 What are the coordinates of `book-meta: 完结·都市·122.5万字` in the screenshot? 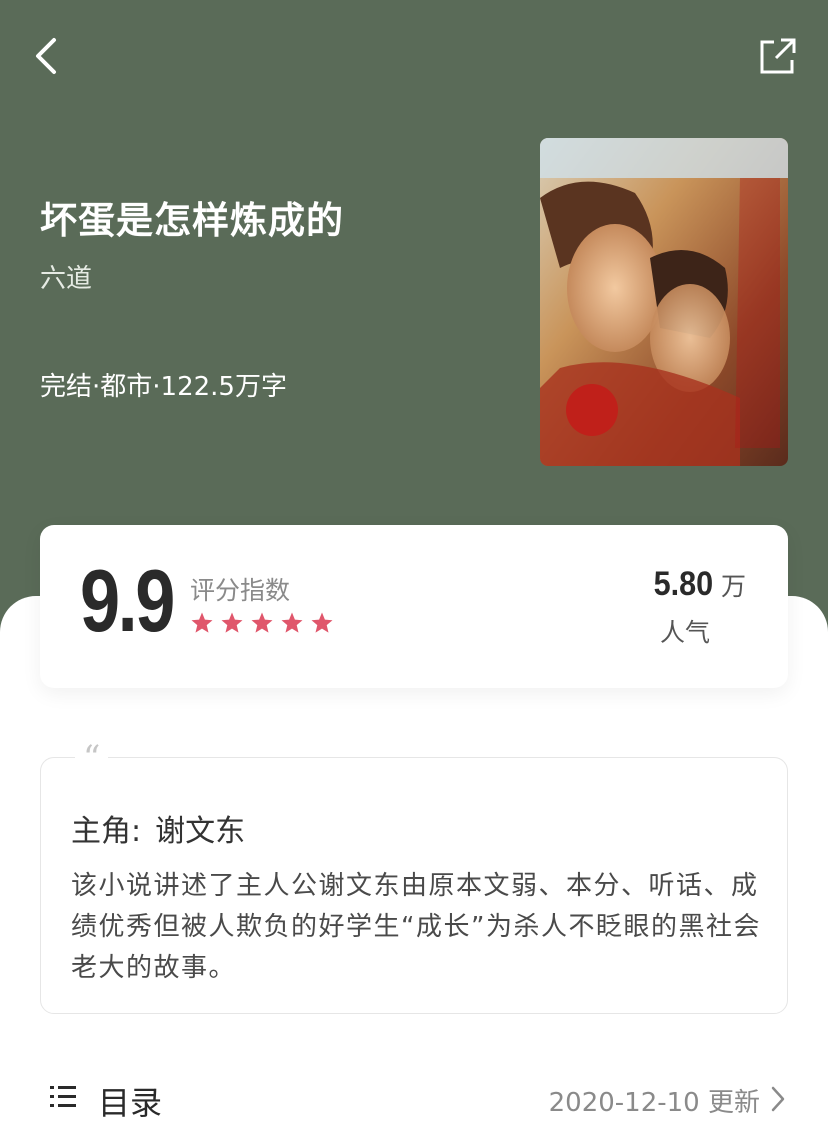 It's located at (163, 387).